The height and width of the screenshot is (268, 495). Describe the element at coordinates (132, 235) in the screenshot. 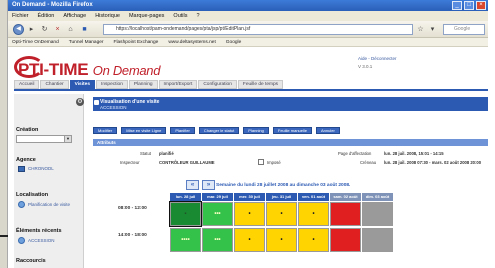

I see `slot-label-afternoon: 14:00 - 18:00` at that location.